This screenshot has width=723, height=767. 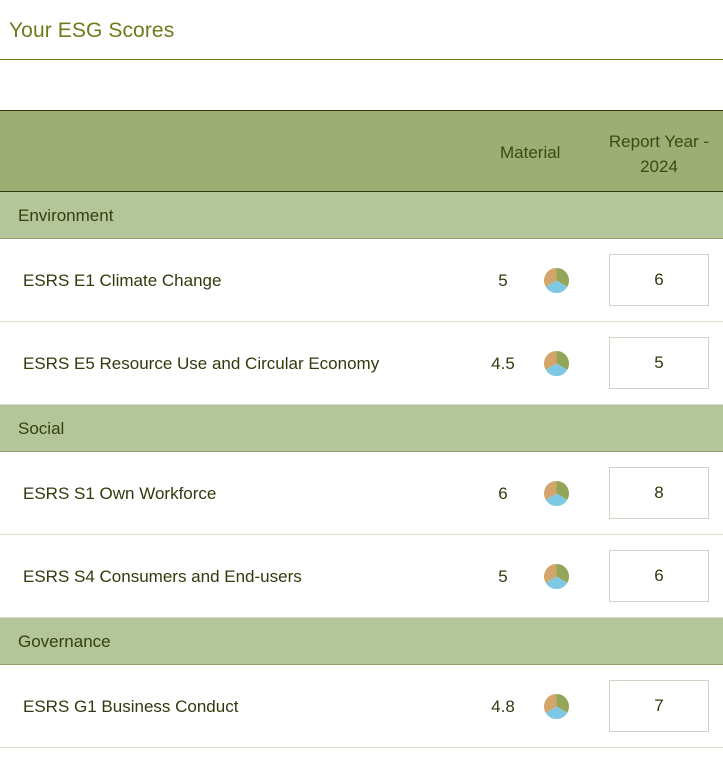 I want to click on report-year-input: 8, so click(x=659, y=493).